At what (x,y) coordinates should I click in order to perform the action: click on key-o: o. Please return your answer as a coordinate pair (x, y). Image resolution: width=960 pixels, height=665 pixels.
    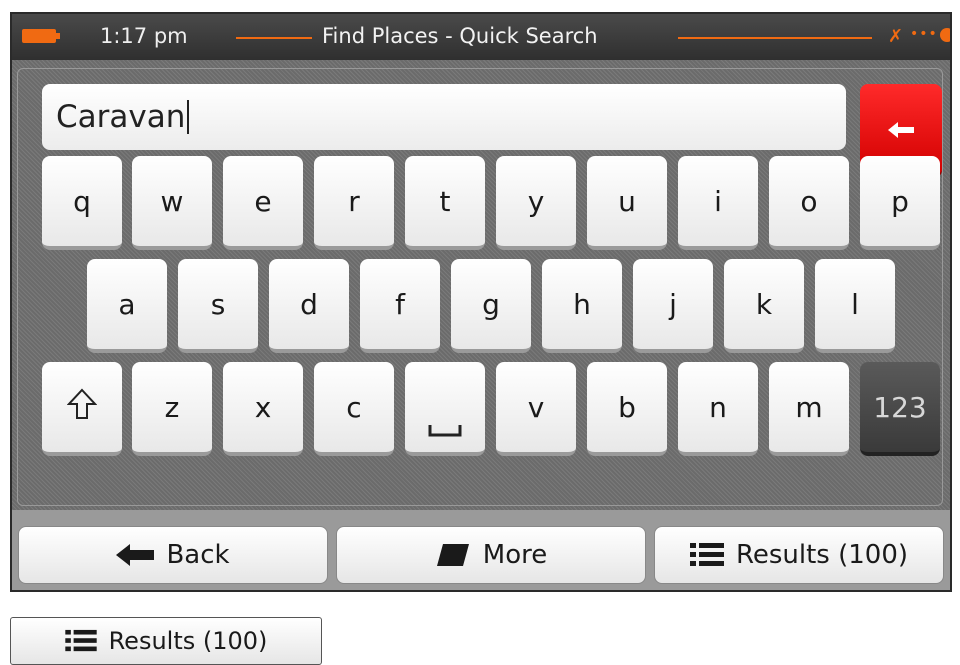
    Looking at the image, I should click on (809, 203).